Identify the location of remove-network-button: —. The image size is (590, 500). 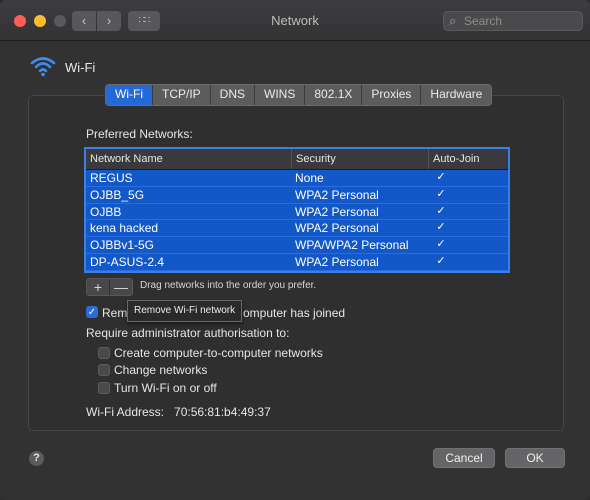
(121, 287).